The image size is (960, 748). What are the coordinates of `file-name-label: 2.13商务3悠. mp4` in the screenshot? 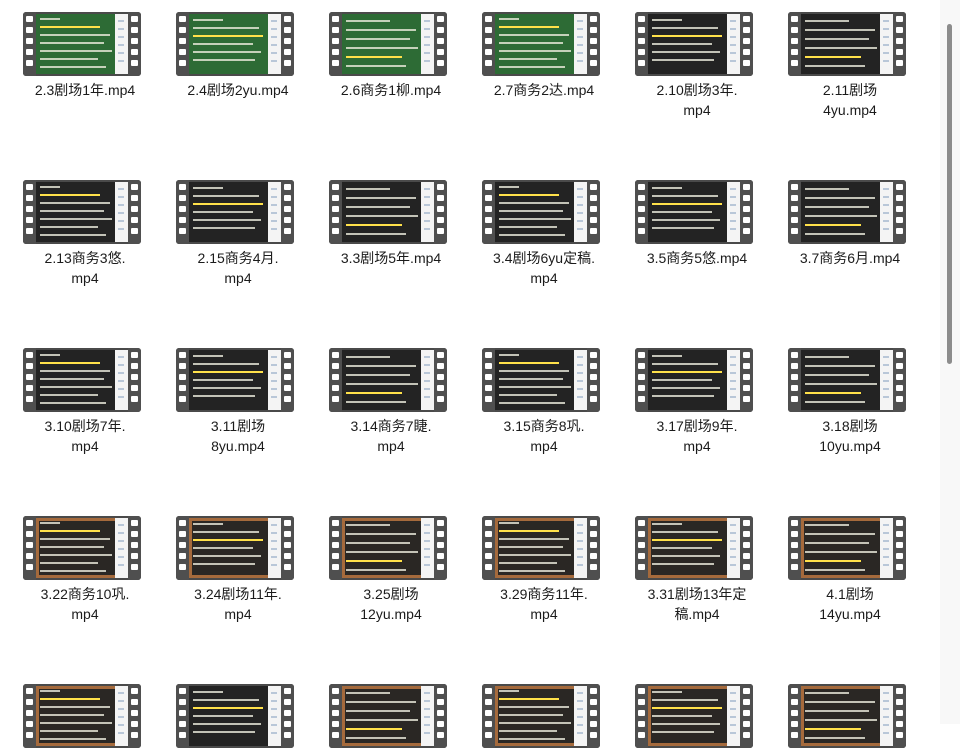 It's located at (85, 268).